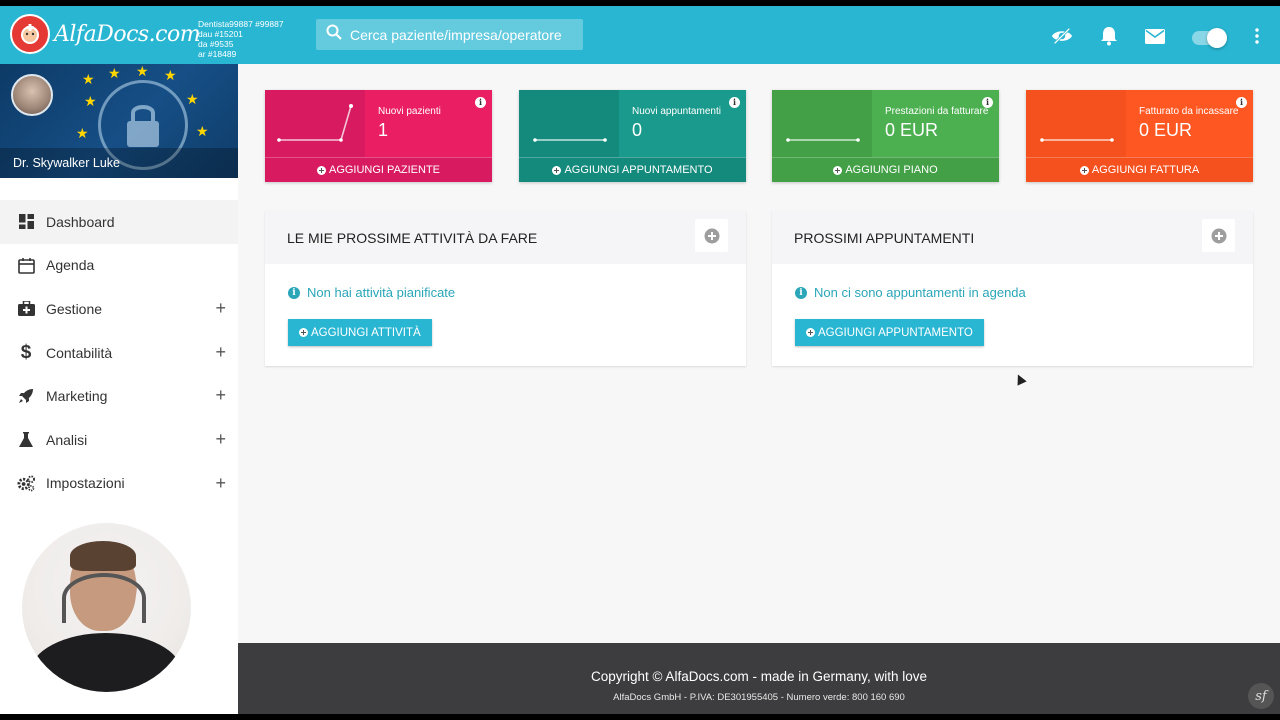 Image resolution: width=1280 pixels, height=720 pixels. I want to click on add-task-button: AGGIUNGI ATTIVITÀ, so click(360, 332).